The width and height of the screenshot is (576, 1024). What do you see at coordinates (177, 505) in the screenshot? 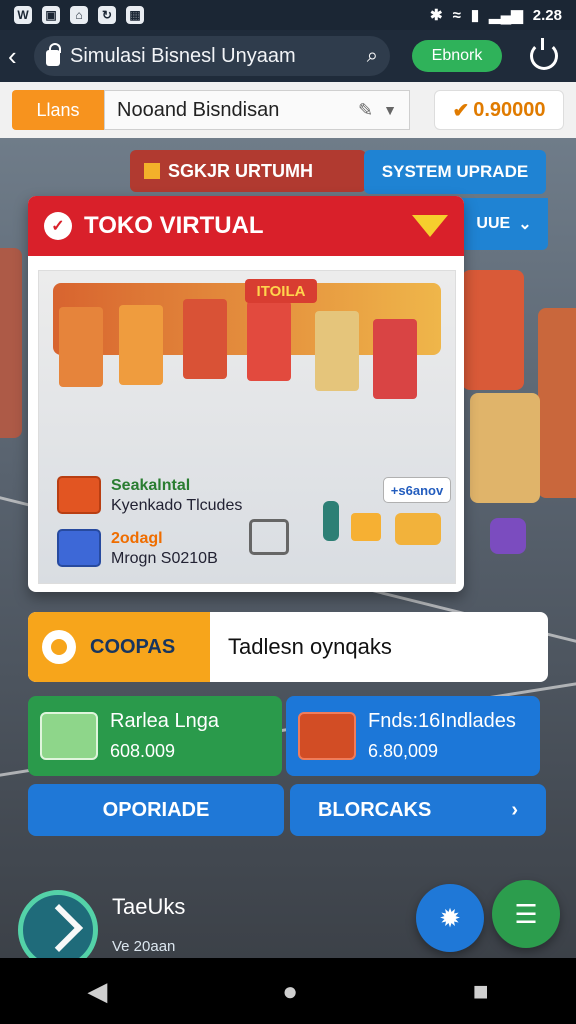
I see `info-sub-1: Kyenkado Tlcudes` at bounding box center [177, 505].